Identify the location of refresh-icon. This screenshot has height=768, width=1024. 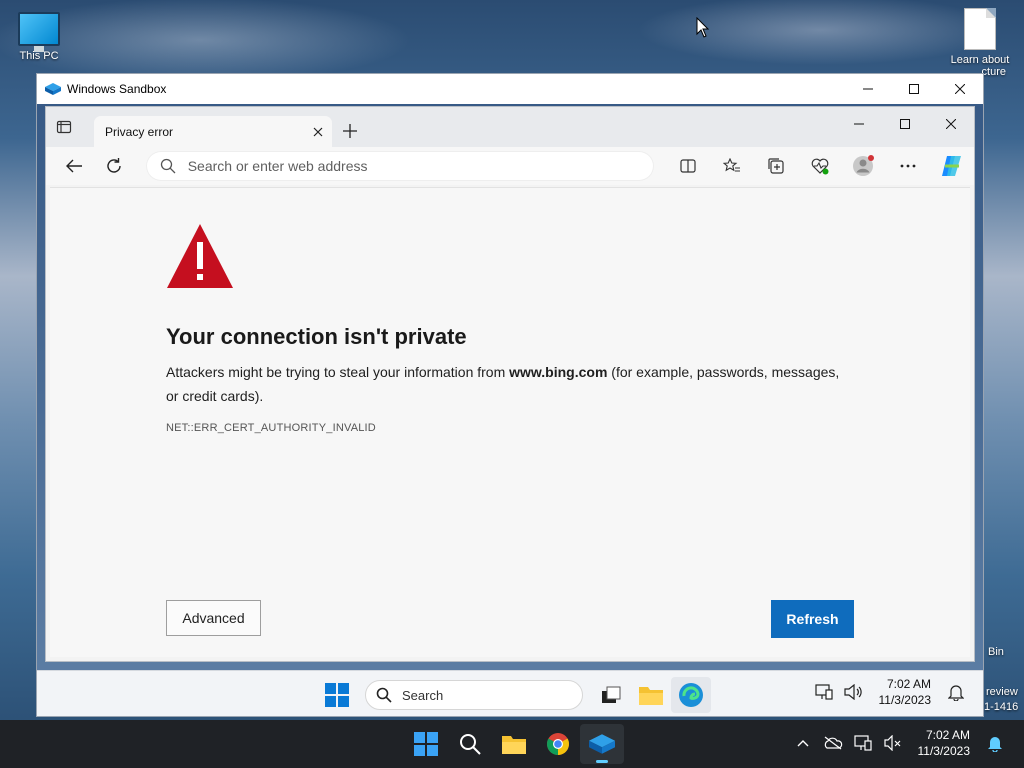
(114, 165).